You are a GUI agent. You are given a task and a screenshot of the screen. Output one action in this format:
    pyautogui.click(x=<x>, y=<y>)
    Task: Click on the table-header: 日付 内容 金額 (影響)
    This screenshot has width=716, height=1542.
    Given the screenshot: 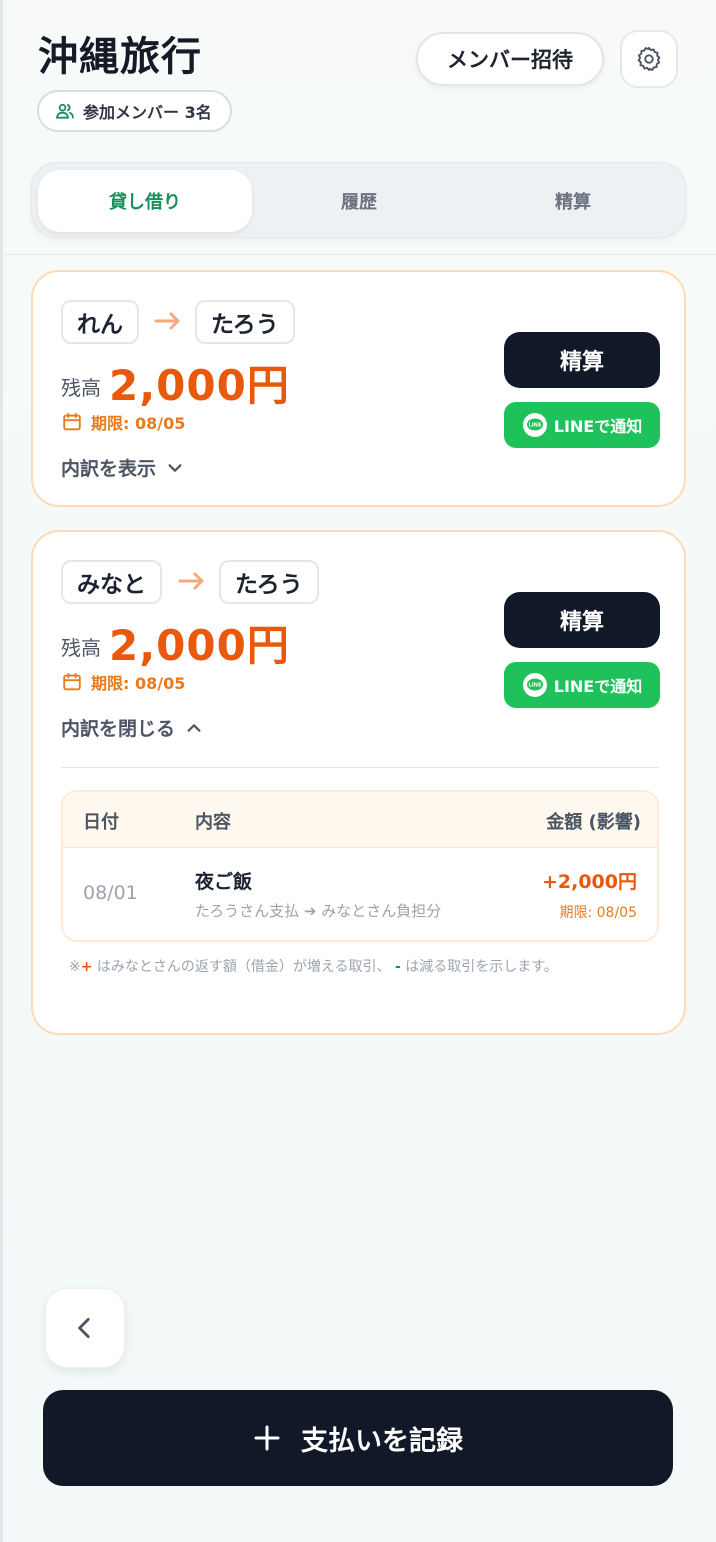 What is the action you would take?
    pyautogui.click(x=360, y=820)
    